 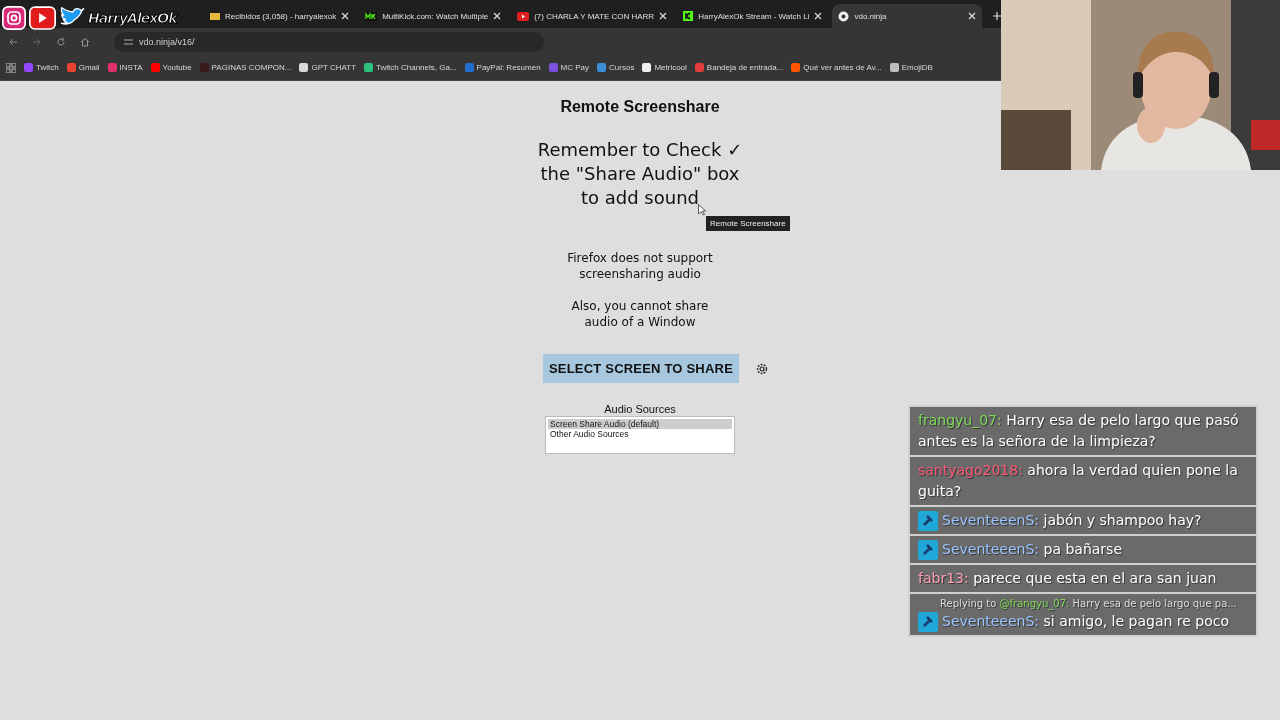 I want to click on reminder-text: the "Share Audio" box, so click(x=640, y=174).